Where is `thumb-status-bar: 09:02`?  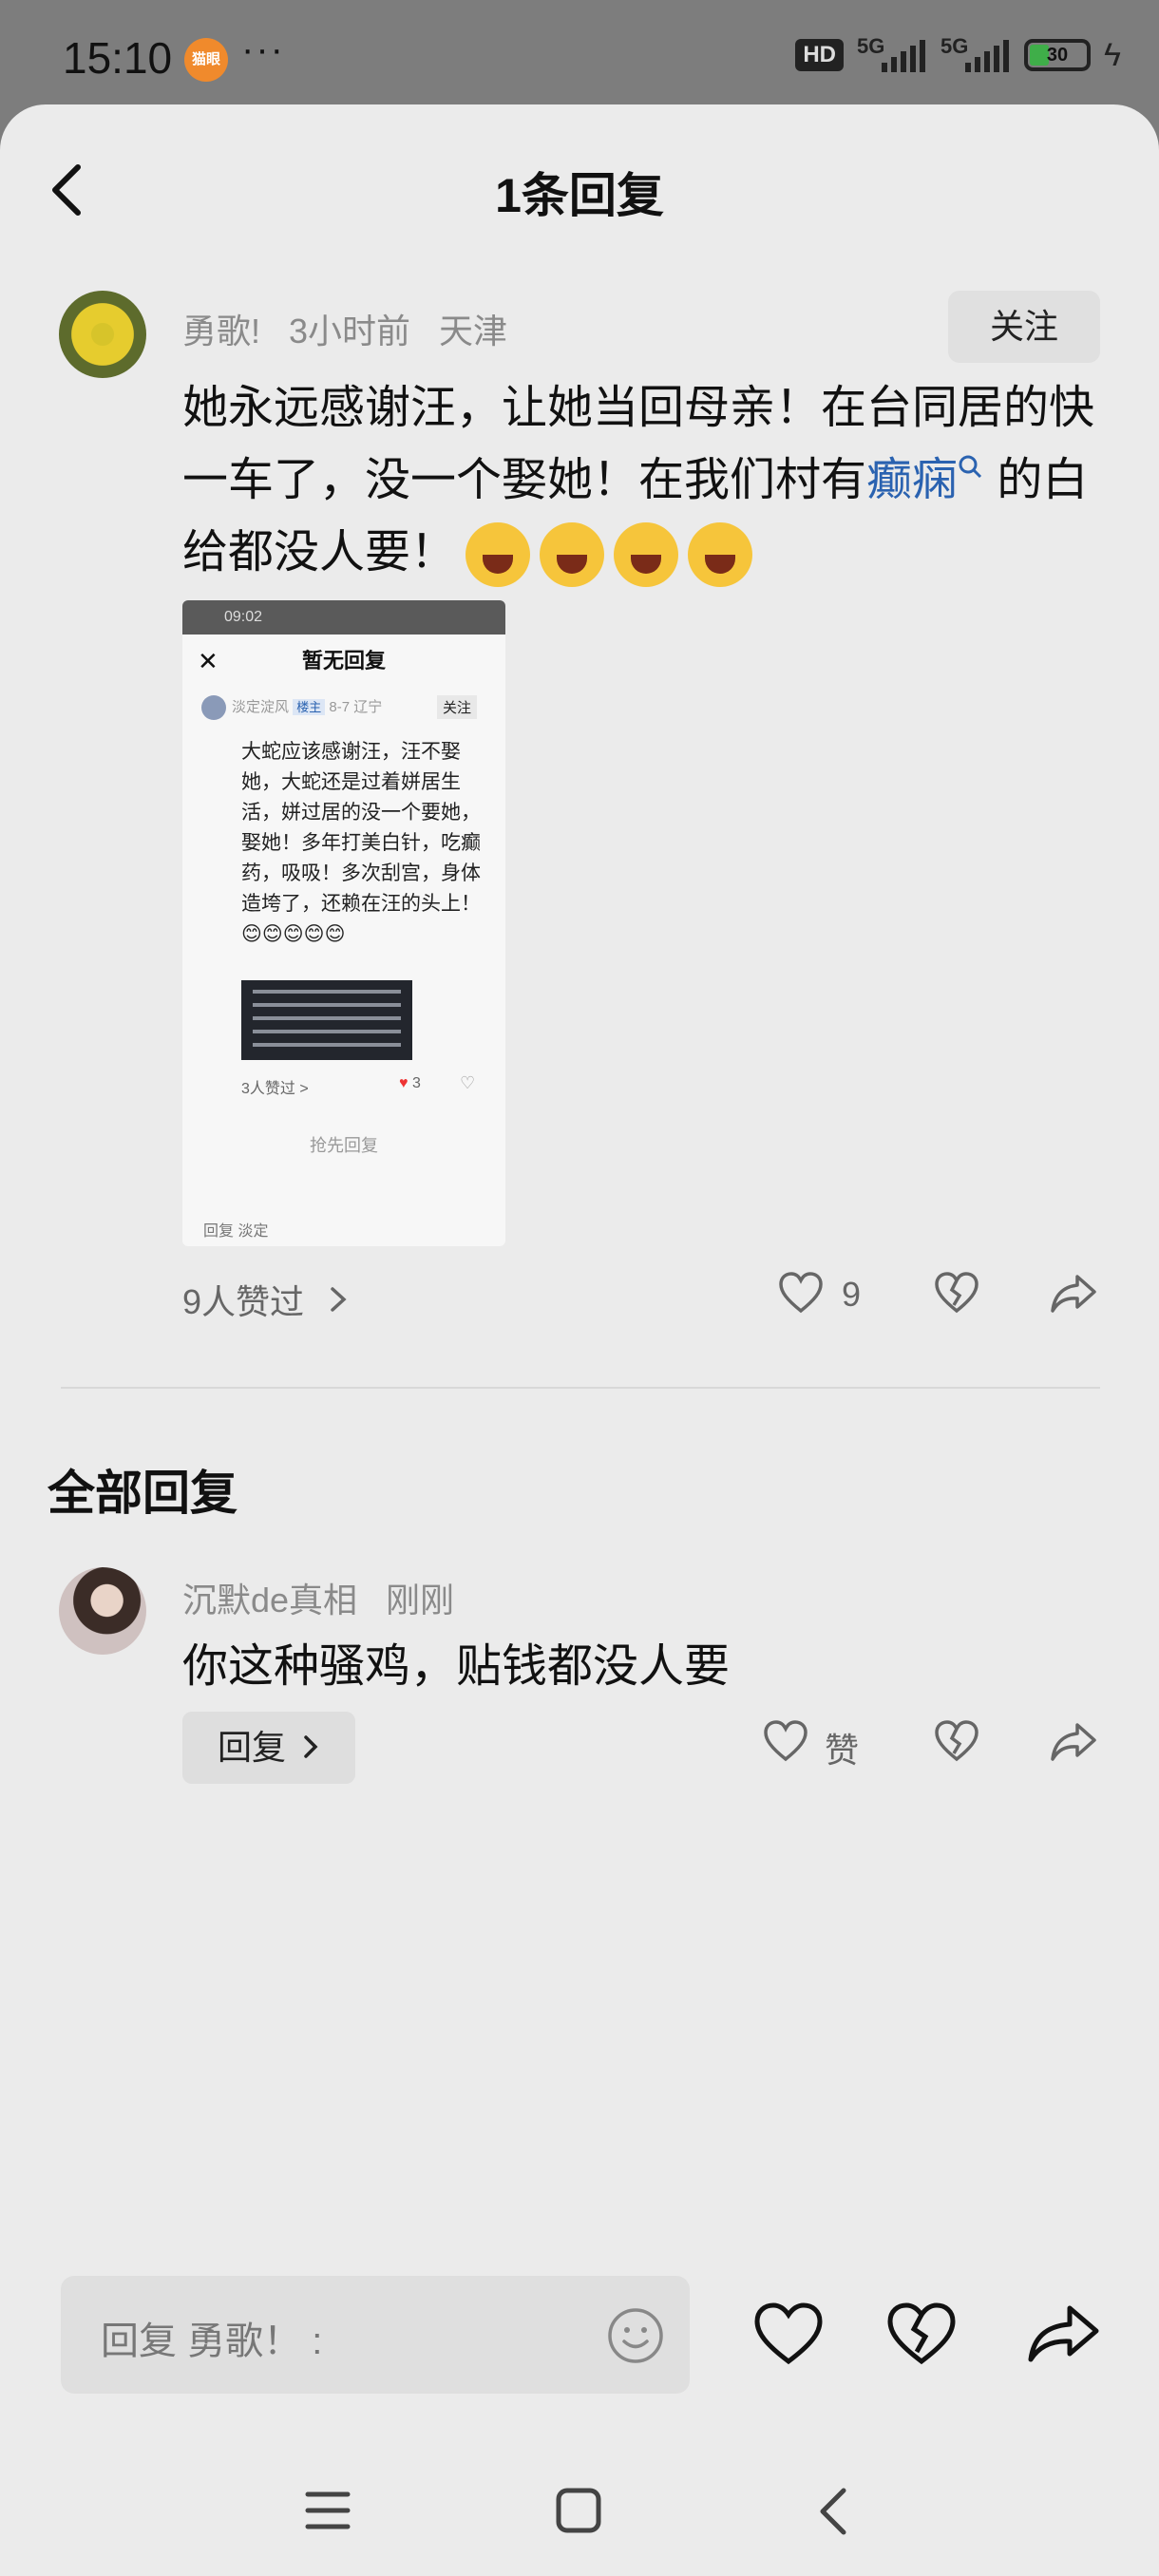
thumb-status-bar: 09:02 is located at coordinates (343, 617).